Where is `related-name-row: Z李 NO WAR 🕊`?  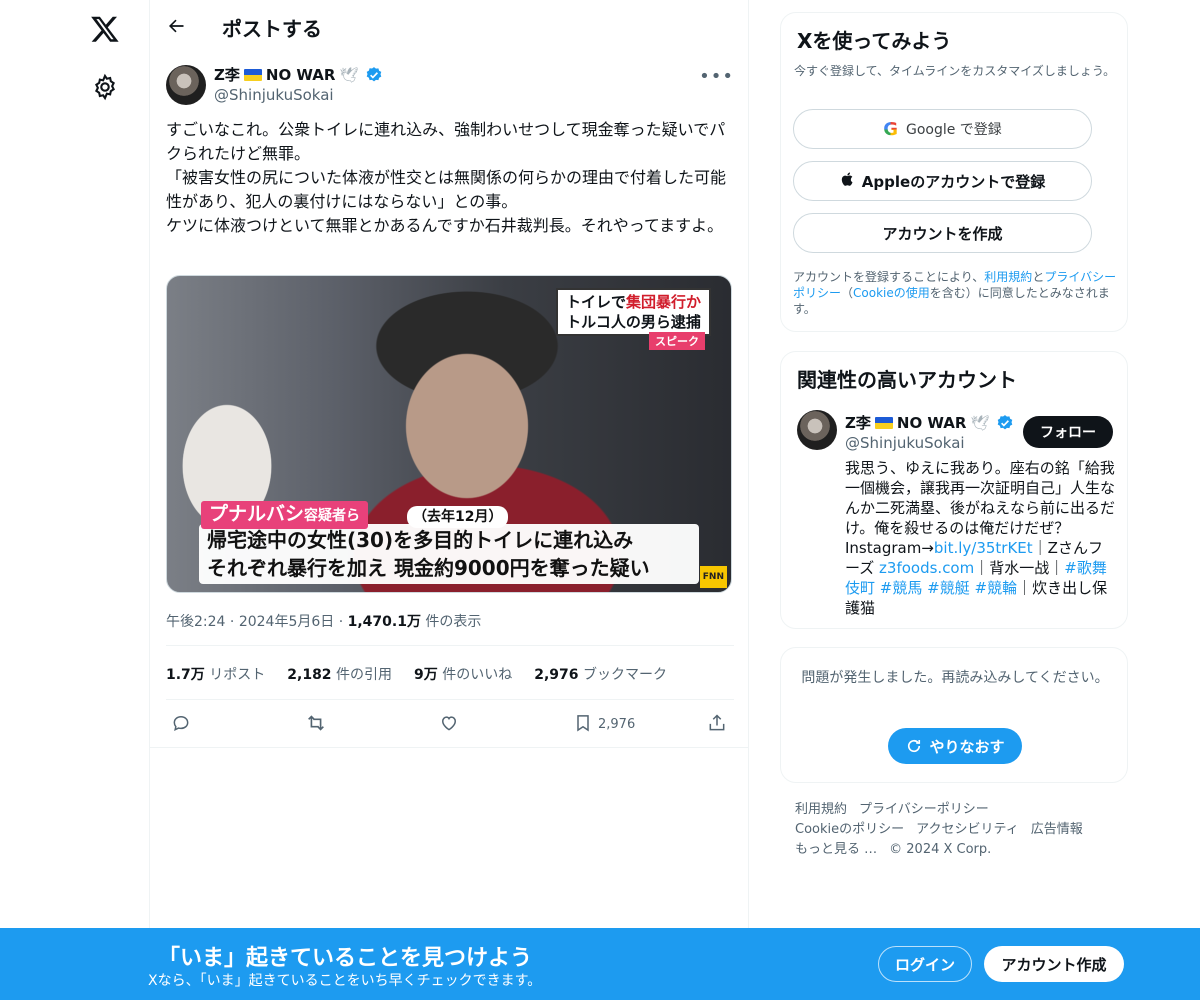 related-name-row: Z李 NO WAR 🕊 is located at coordinates (929, 422).